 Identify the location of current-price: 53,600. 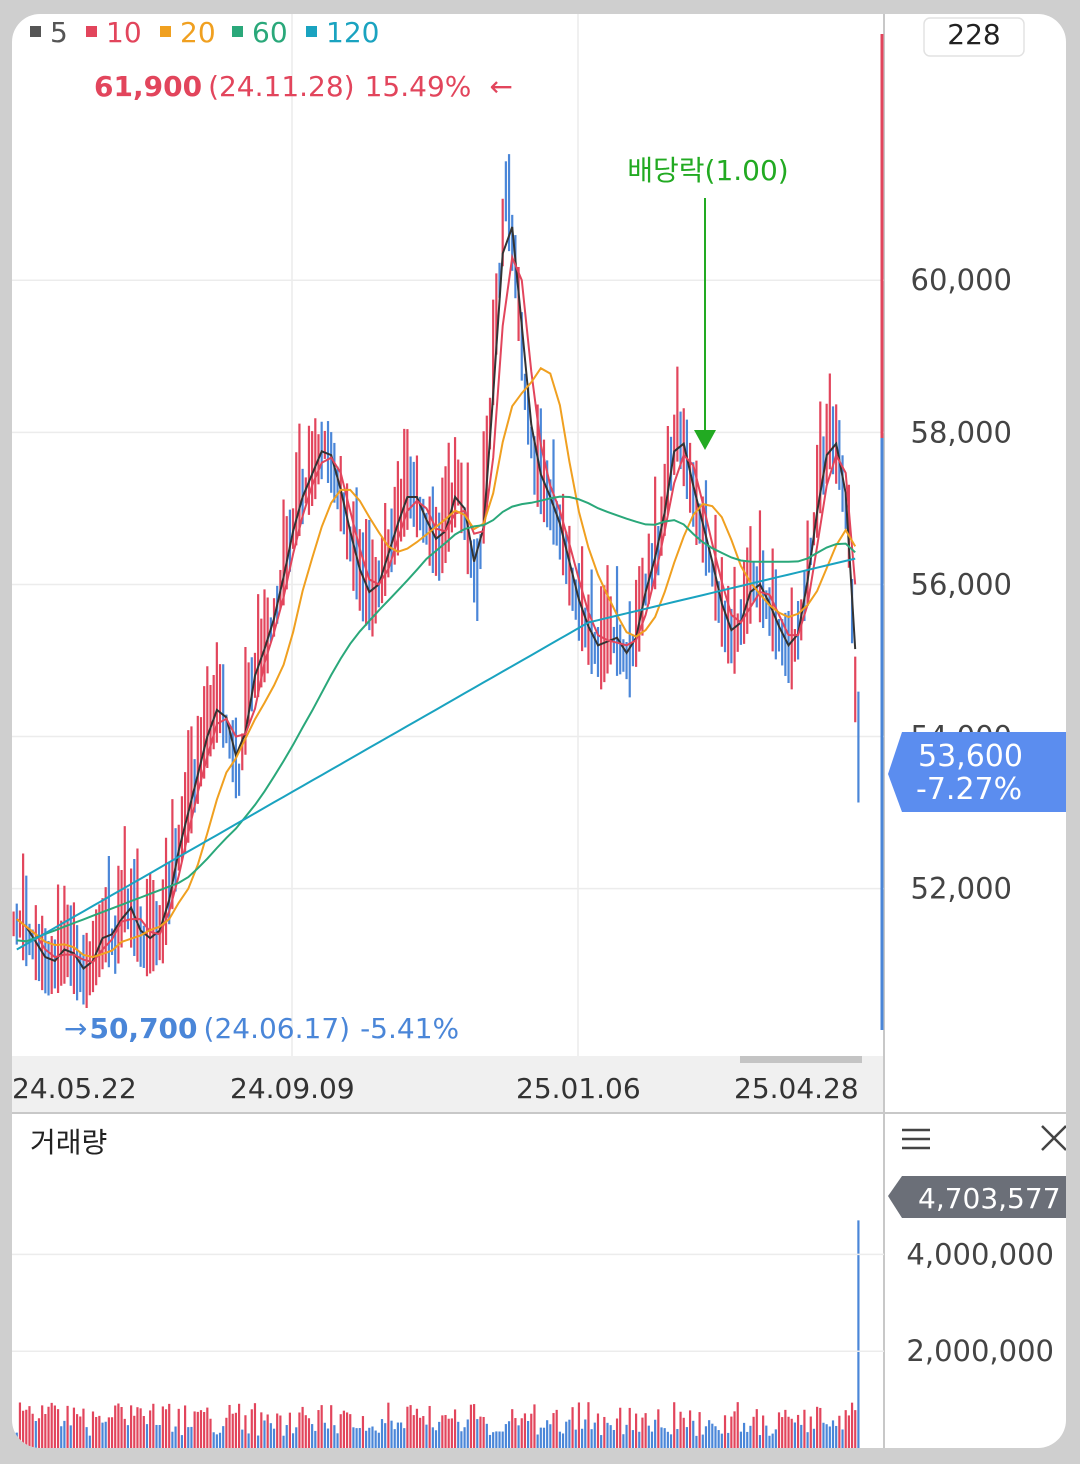
(970, 756).